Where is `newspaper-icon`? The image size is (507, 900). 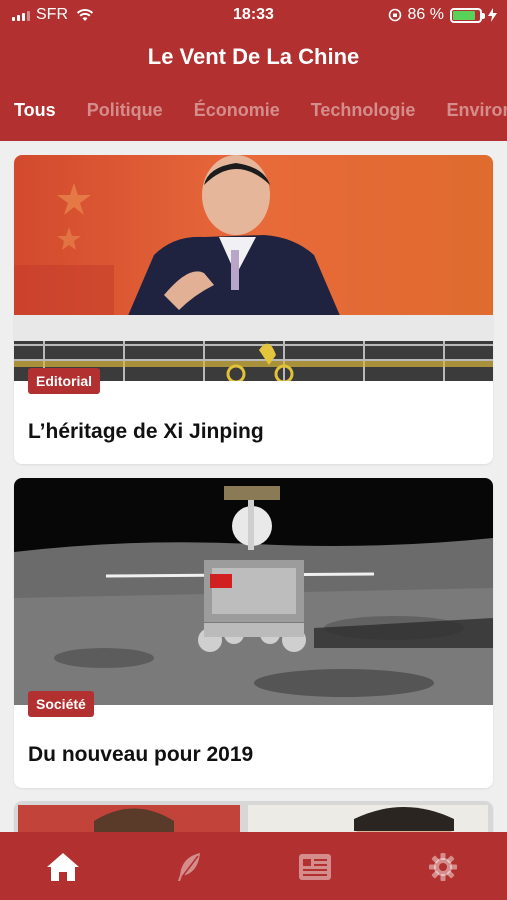 newspaper-icon is located at coordinates (315, 867).